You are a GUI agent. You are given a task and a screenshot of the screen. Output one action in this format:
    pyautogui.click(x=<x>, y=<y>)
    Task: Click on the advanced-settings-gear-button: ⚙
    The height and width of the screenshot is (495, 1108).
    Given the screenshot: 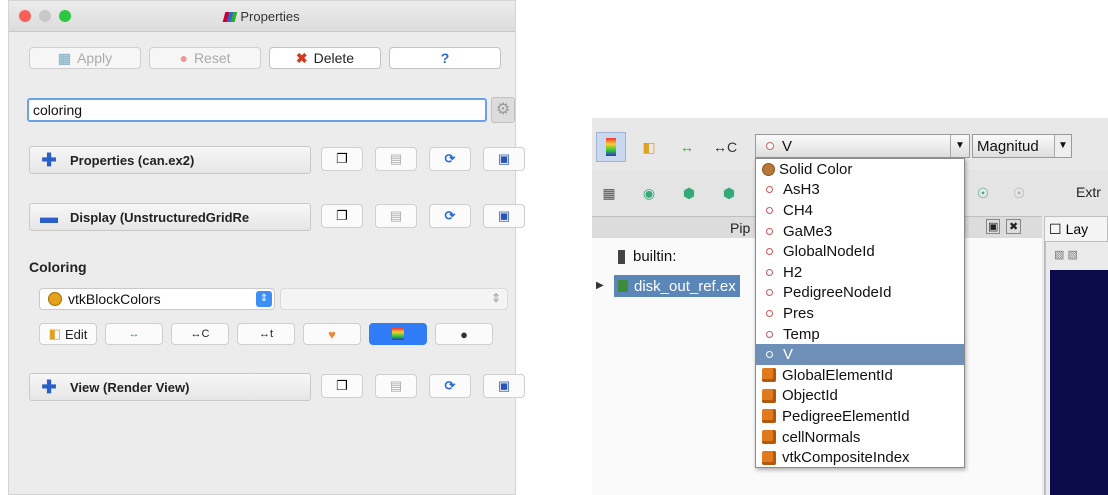 What is the action you would take?
    pyautogui.click(x=503, y=110)
    